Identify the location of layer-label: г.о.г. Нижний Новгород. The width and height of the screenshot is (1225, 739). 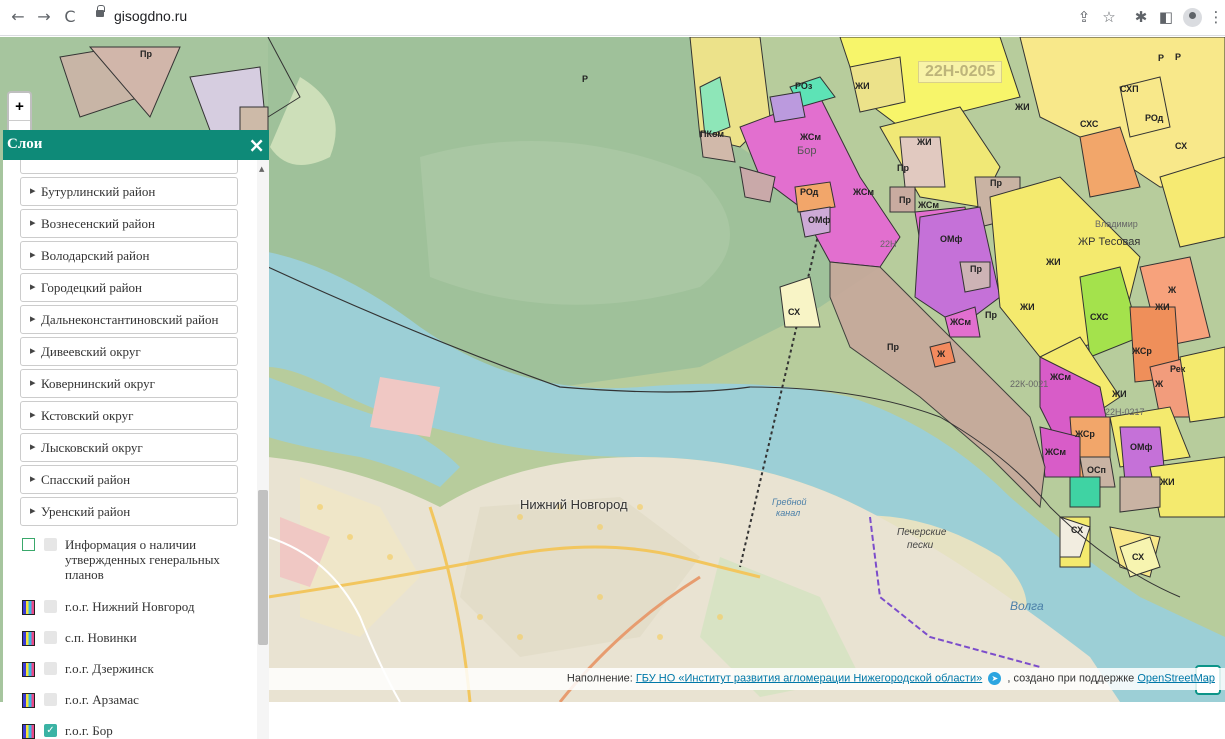
(130, 606).